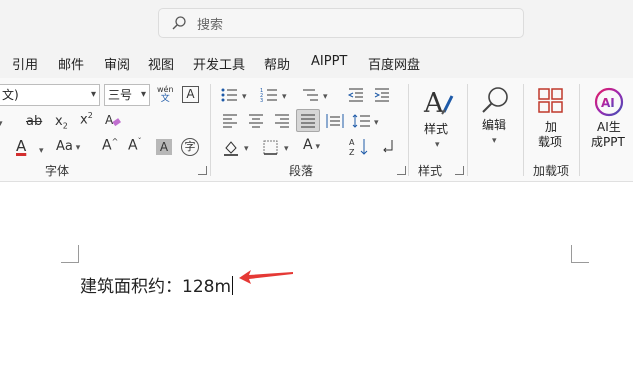 The width and height of the screenshot is (633, 371). I want to click on document-text: 建筑面积约：128m, so click(156, 287).